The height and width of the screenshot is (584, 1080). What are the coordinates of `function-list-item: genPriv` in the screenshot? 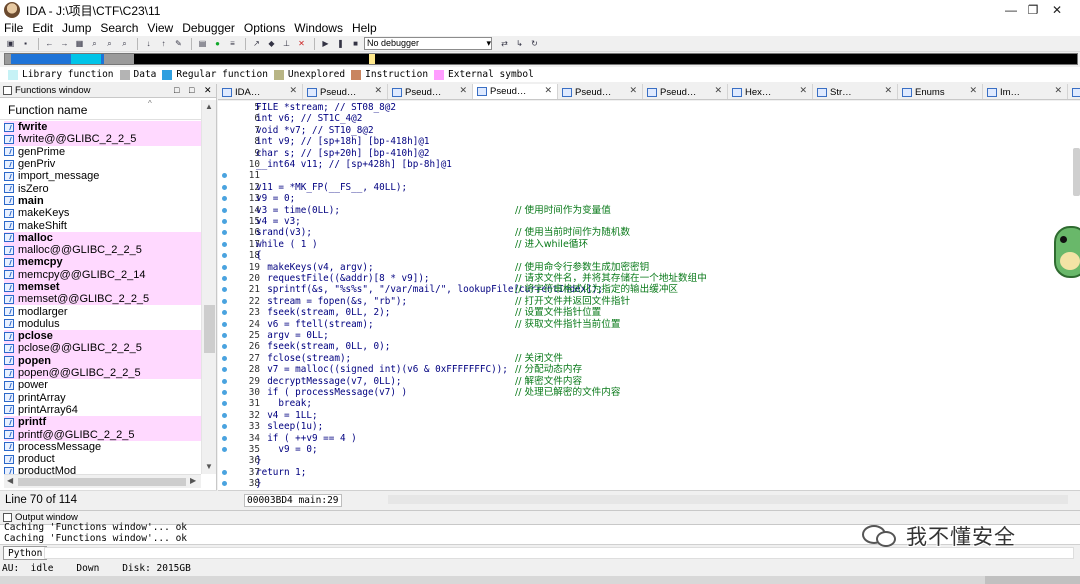 It's located at (102, 164).